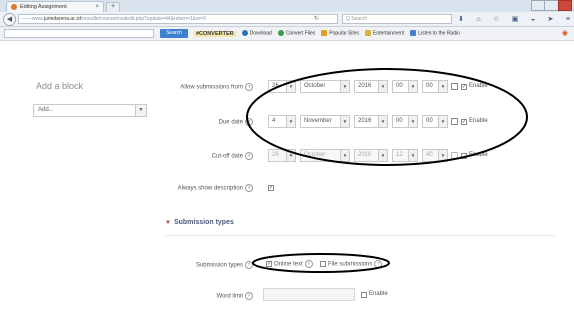  I want to click on cutoff-year-select: 2016 ▼, so click(371, 155).